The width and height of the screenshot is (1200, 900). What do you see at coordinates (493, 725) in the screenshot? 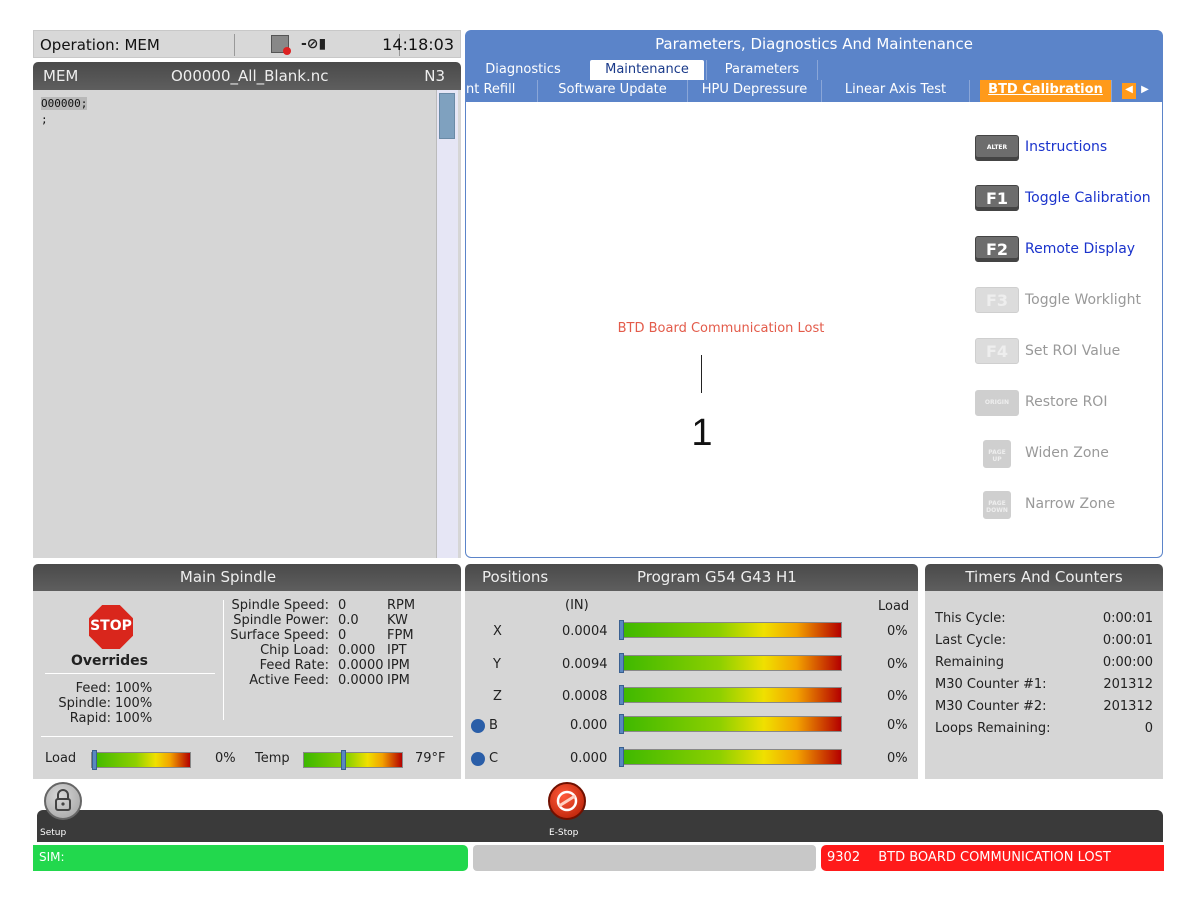
I see `axis-label: B` at bounding box center [493, 725].